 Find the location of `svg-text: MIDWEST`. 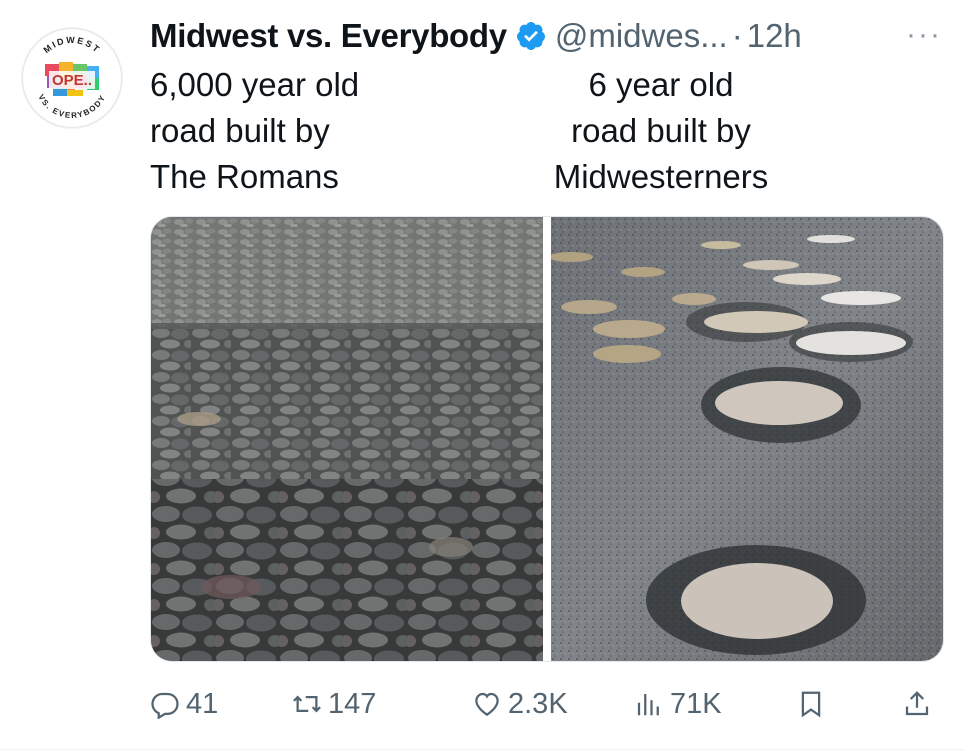

svg-text: MIDWEST is located at coordinates (71, 45).